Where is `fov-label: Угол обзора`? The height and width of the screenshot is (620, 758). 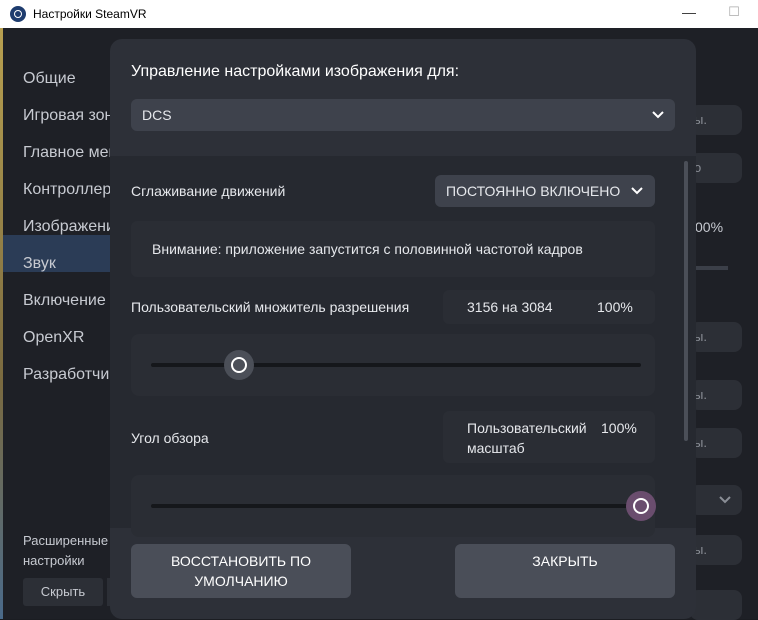 fov-label: Угол обзора is located at coordinates (170, 438).